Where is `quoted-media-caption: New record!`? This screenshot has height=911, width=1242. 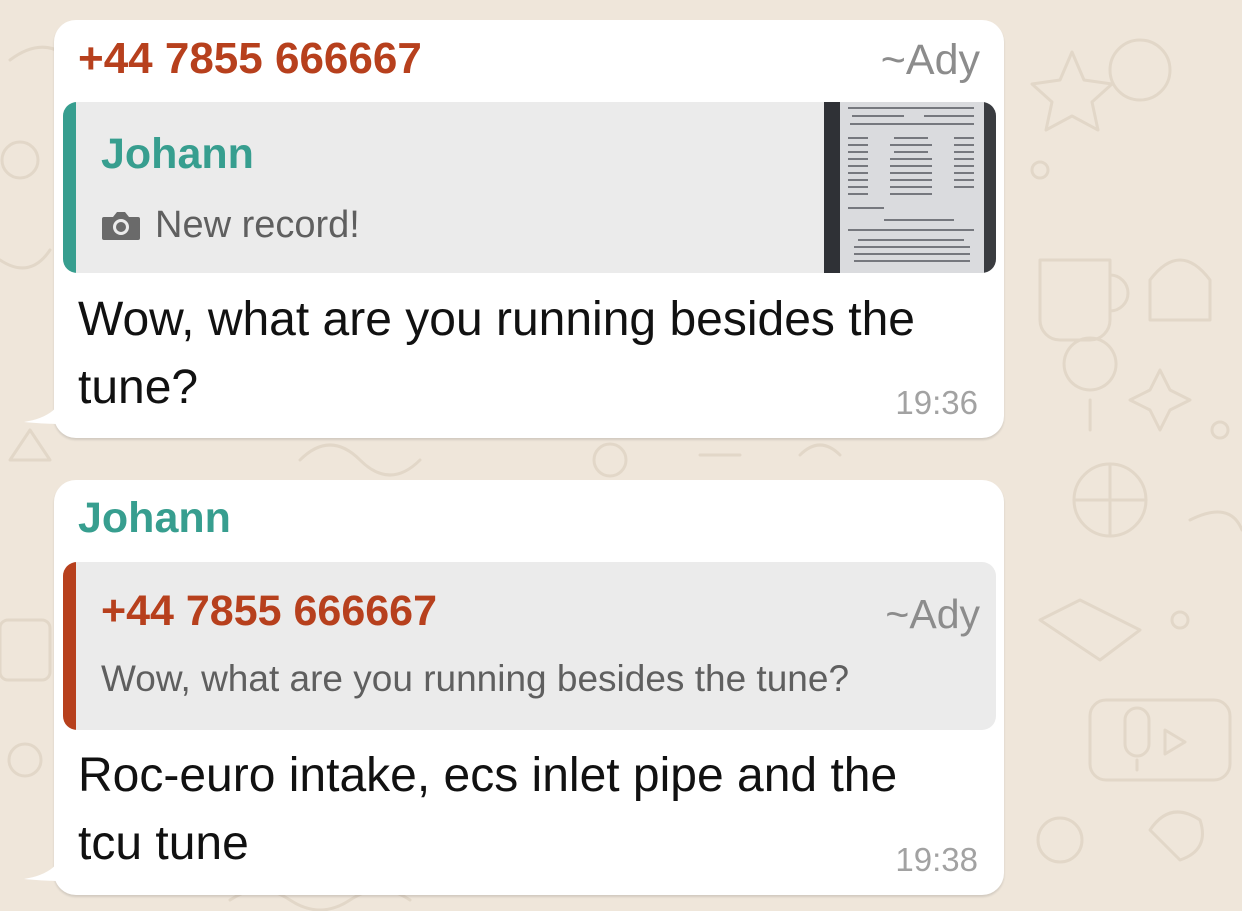
quoted-media-caption: New record! is located at coordinates (257, 225).